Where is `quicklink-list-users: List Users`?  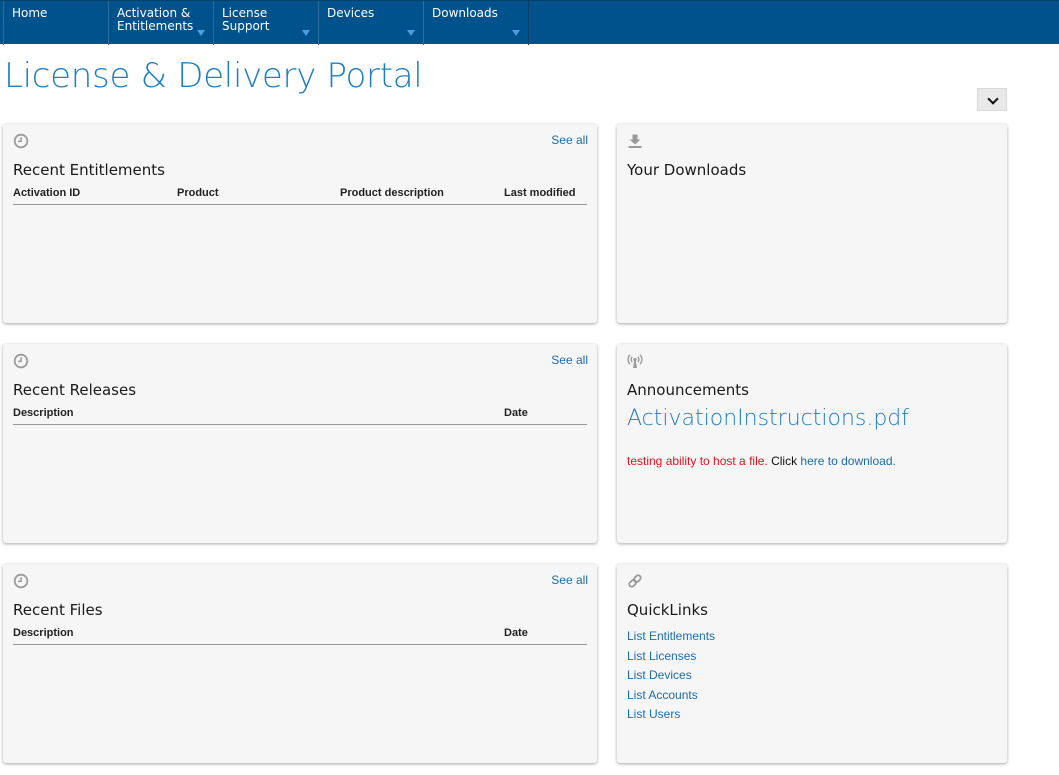 quicklink-list-users: List Users is located at coordinates (671, 717).